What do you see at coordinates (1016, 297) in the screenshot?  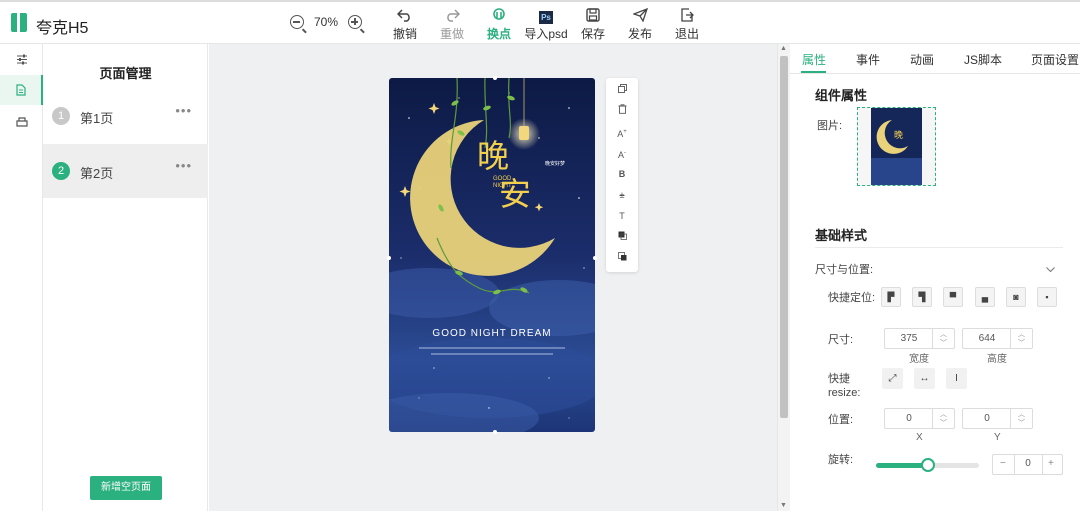 I see `align-center-icon: ◙` at bounding box center [1016, 297].